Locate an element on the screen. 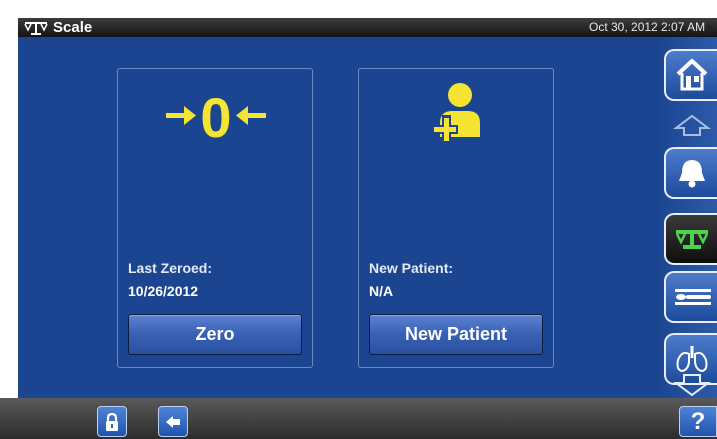  bed-icon is located at coordinates (692, 297).